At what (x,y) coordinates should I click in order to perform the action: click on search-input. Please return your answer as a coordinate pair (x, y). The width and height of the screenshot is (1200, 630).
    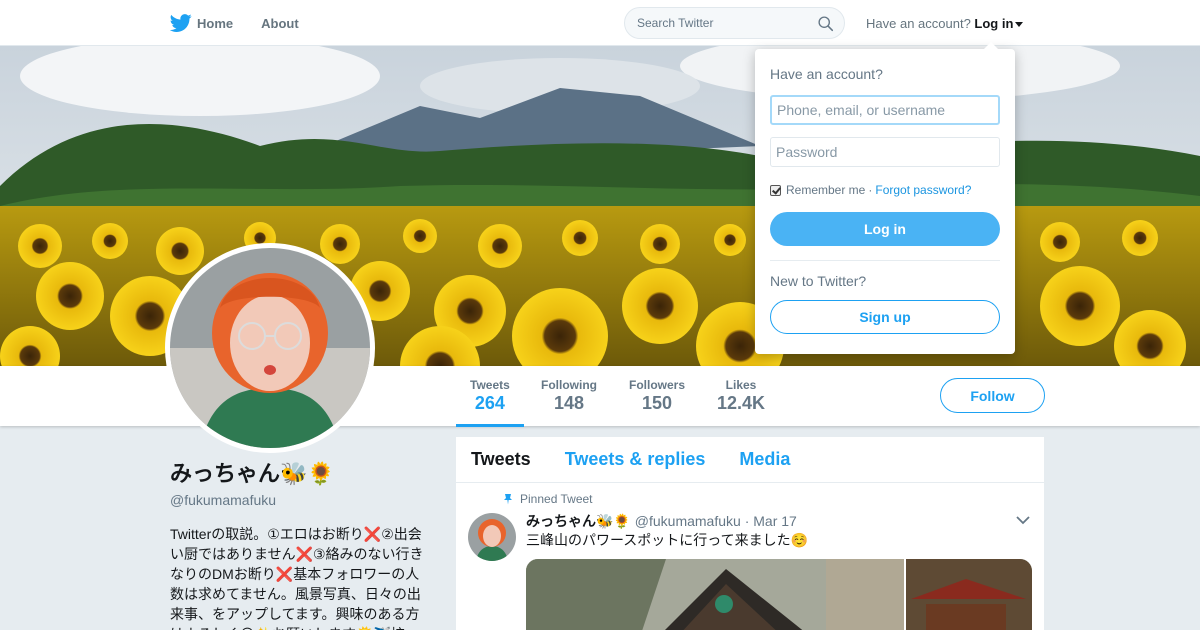
    Looking at the image, I should click on (722, 23).